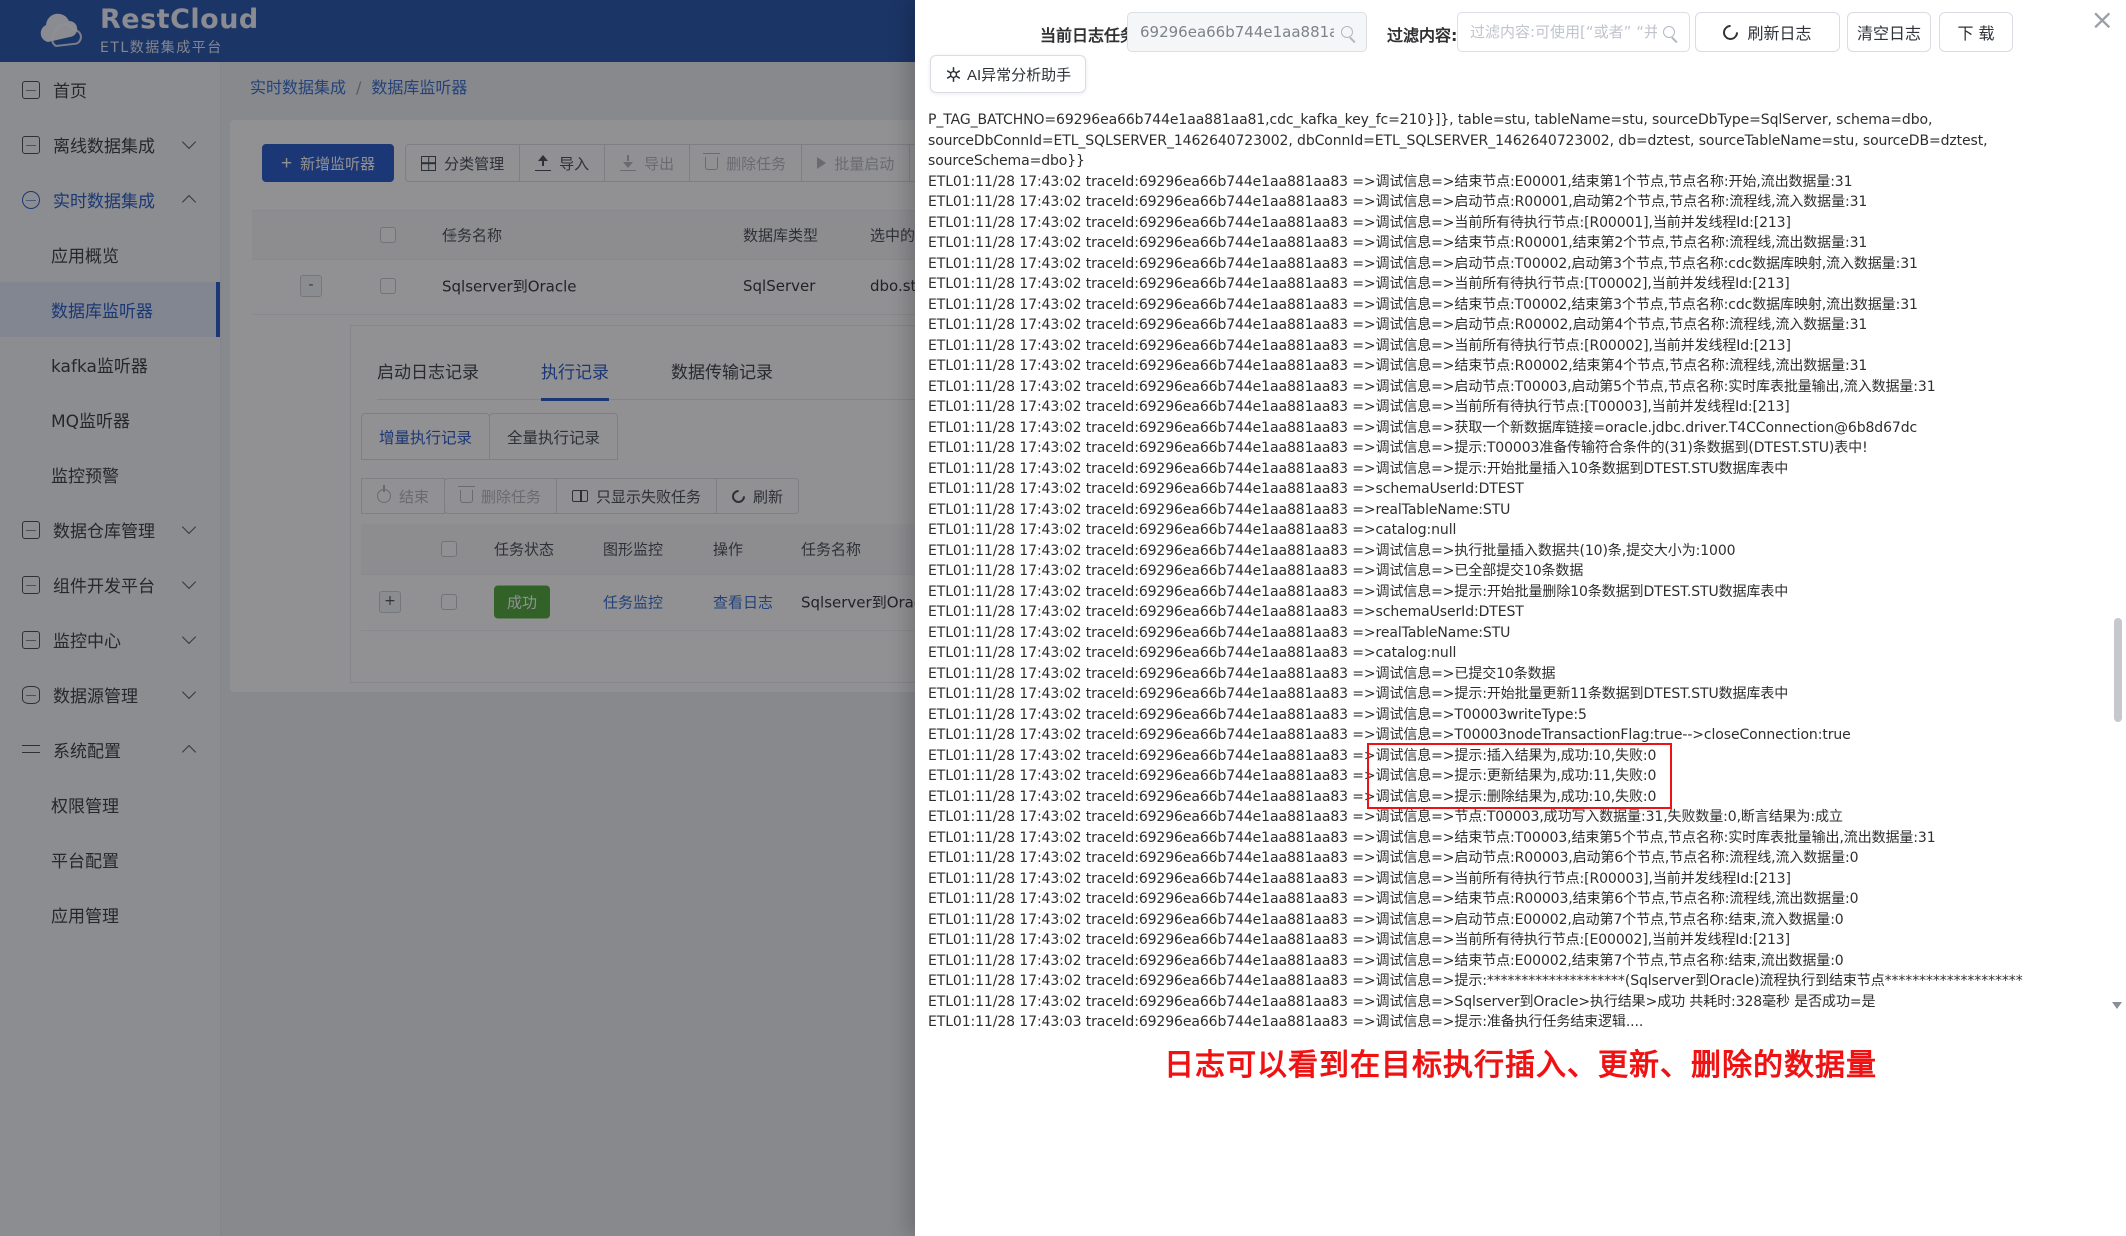 This screenshot has width=2126, height=1236. Describe the element at coordinates (1889, 32) in the screenshot. I see `clear-log-button: 清空日志` at that location.